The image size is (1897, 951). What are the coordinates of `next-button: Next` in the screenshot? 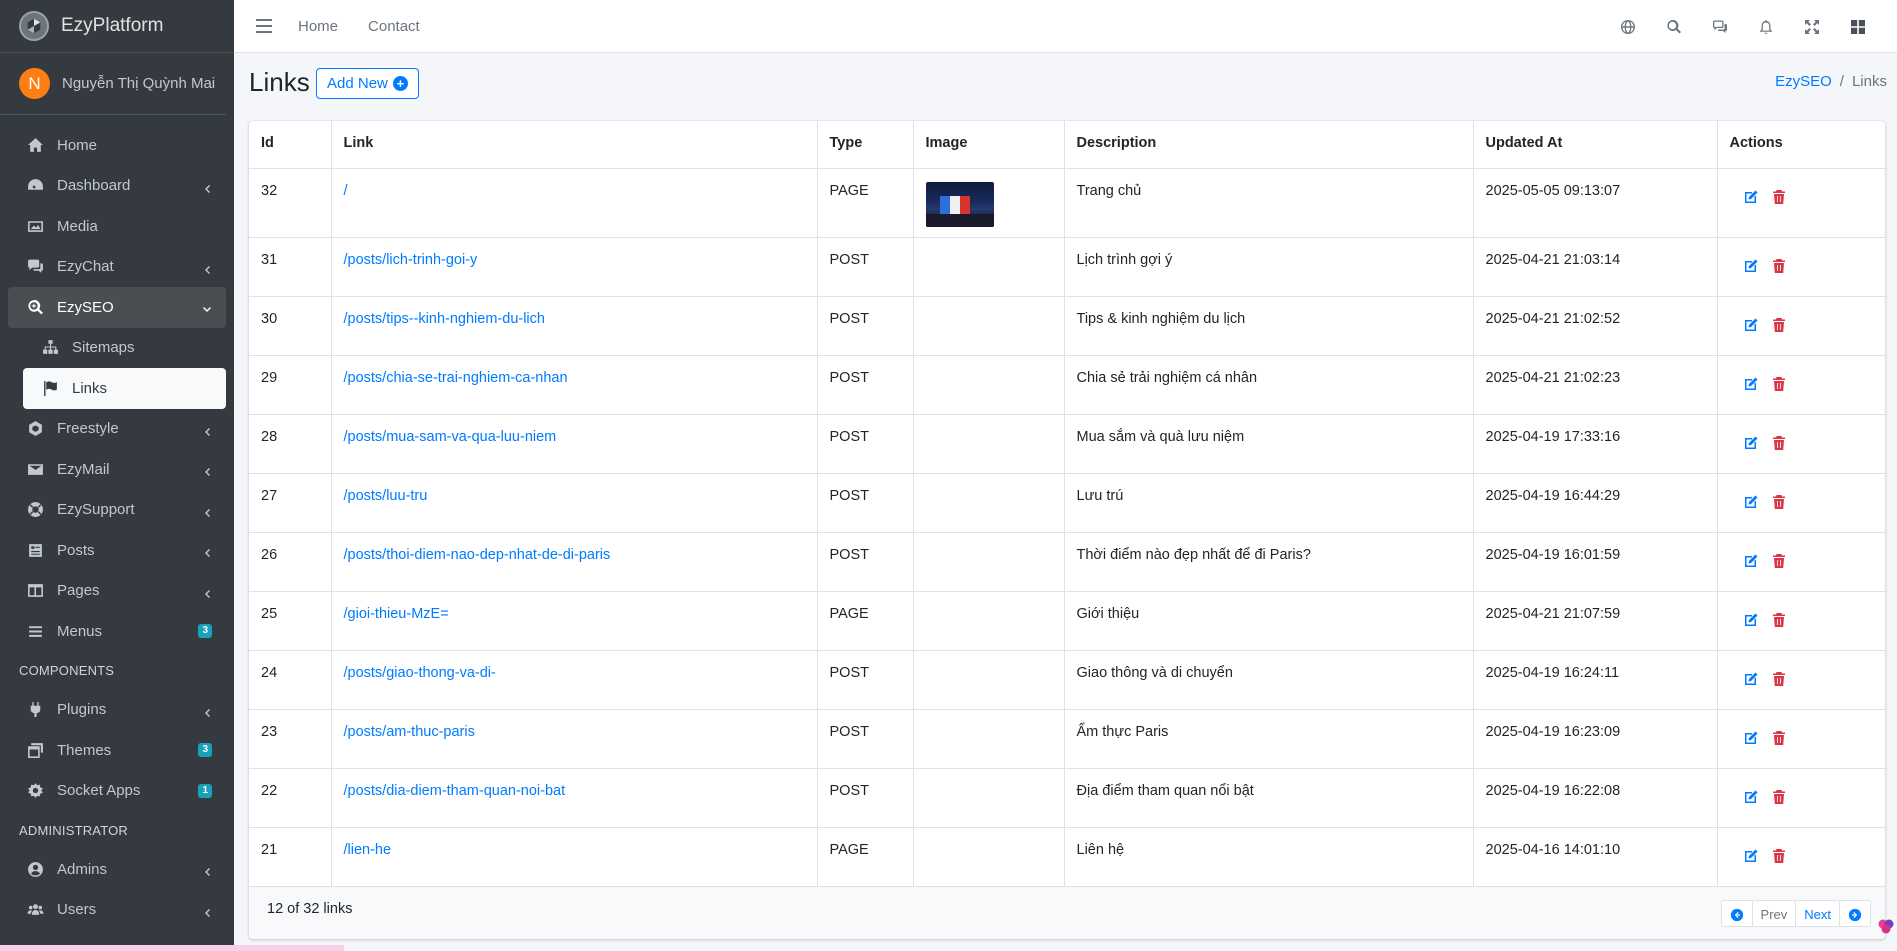 It's located at (1817, 913).